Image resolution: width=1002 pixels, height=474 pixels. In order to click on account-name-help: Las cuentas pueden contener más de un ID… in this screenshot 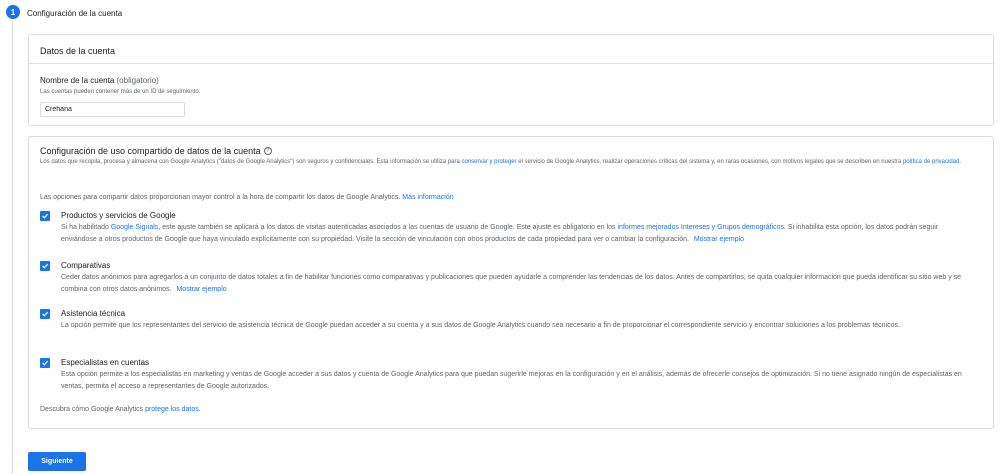, I will do `click(120, 92)`.